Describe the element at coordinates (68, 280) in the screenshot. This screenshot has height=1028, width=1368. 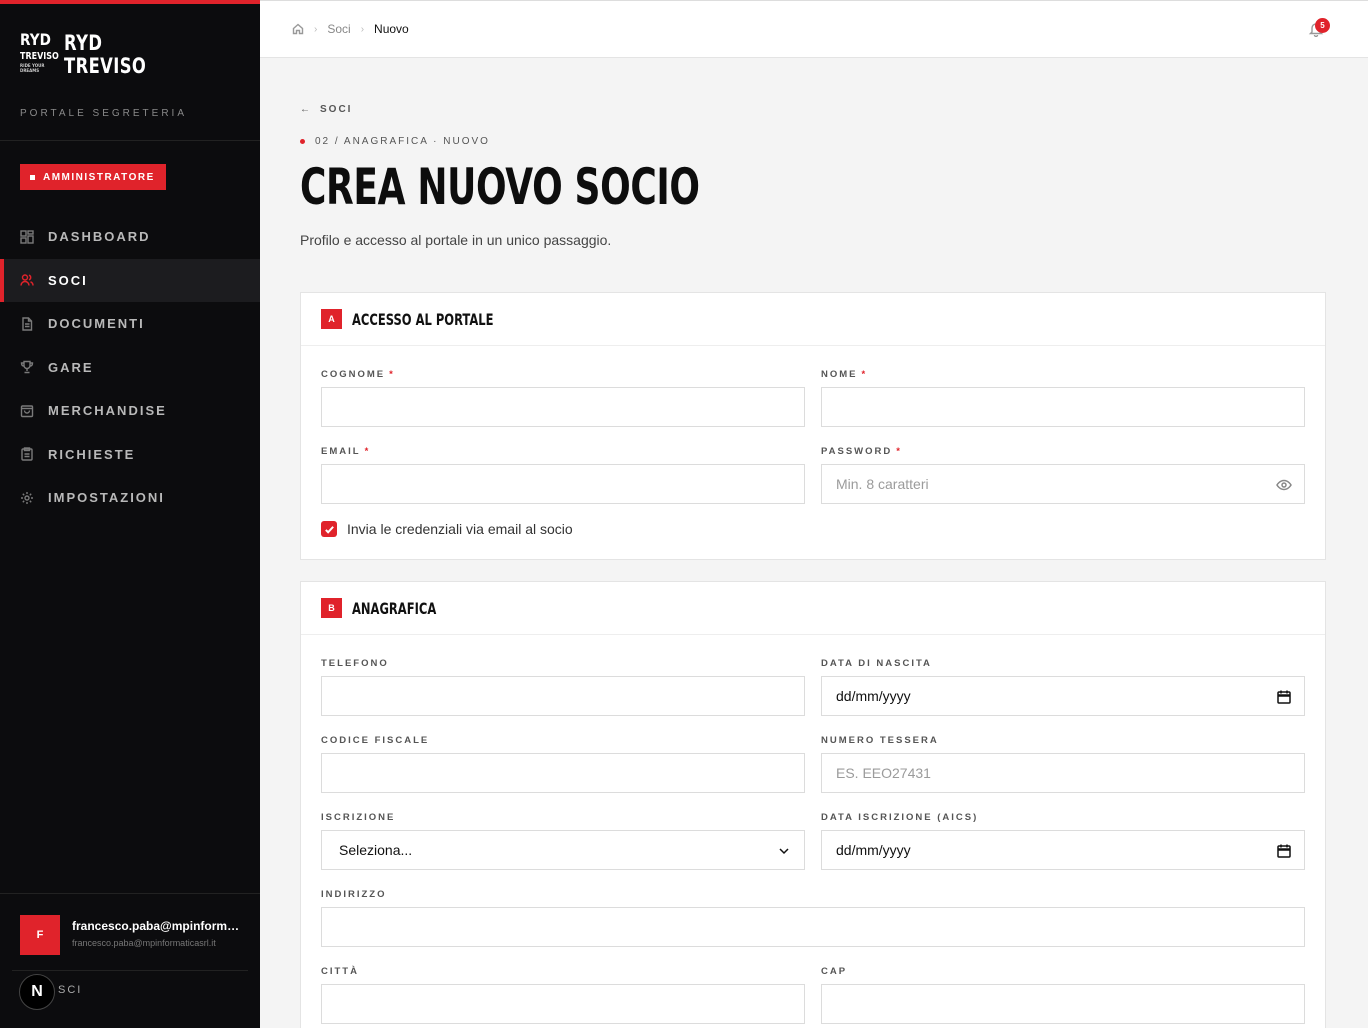
I see `sidebar-item-label: SOCI` at that location.